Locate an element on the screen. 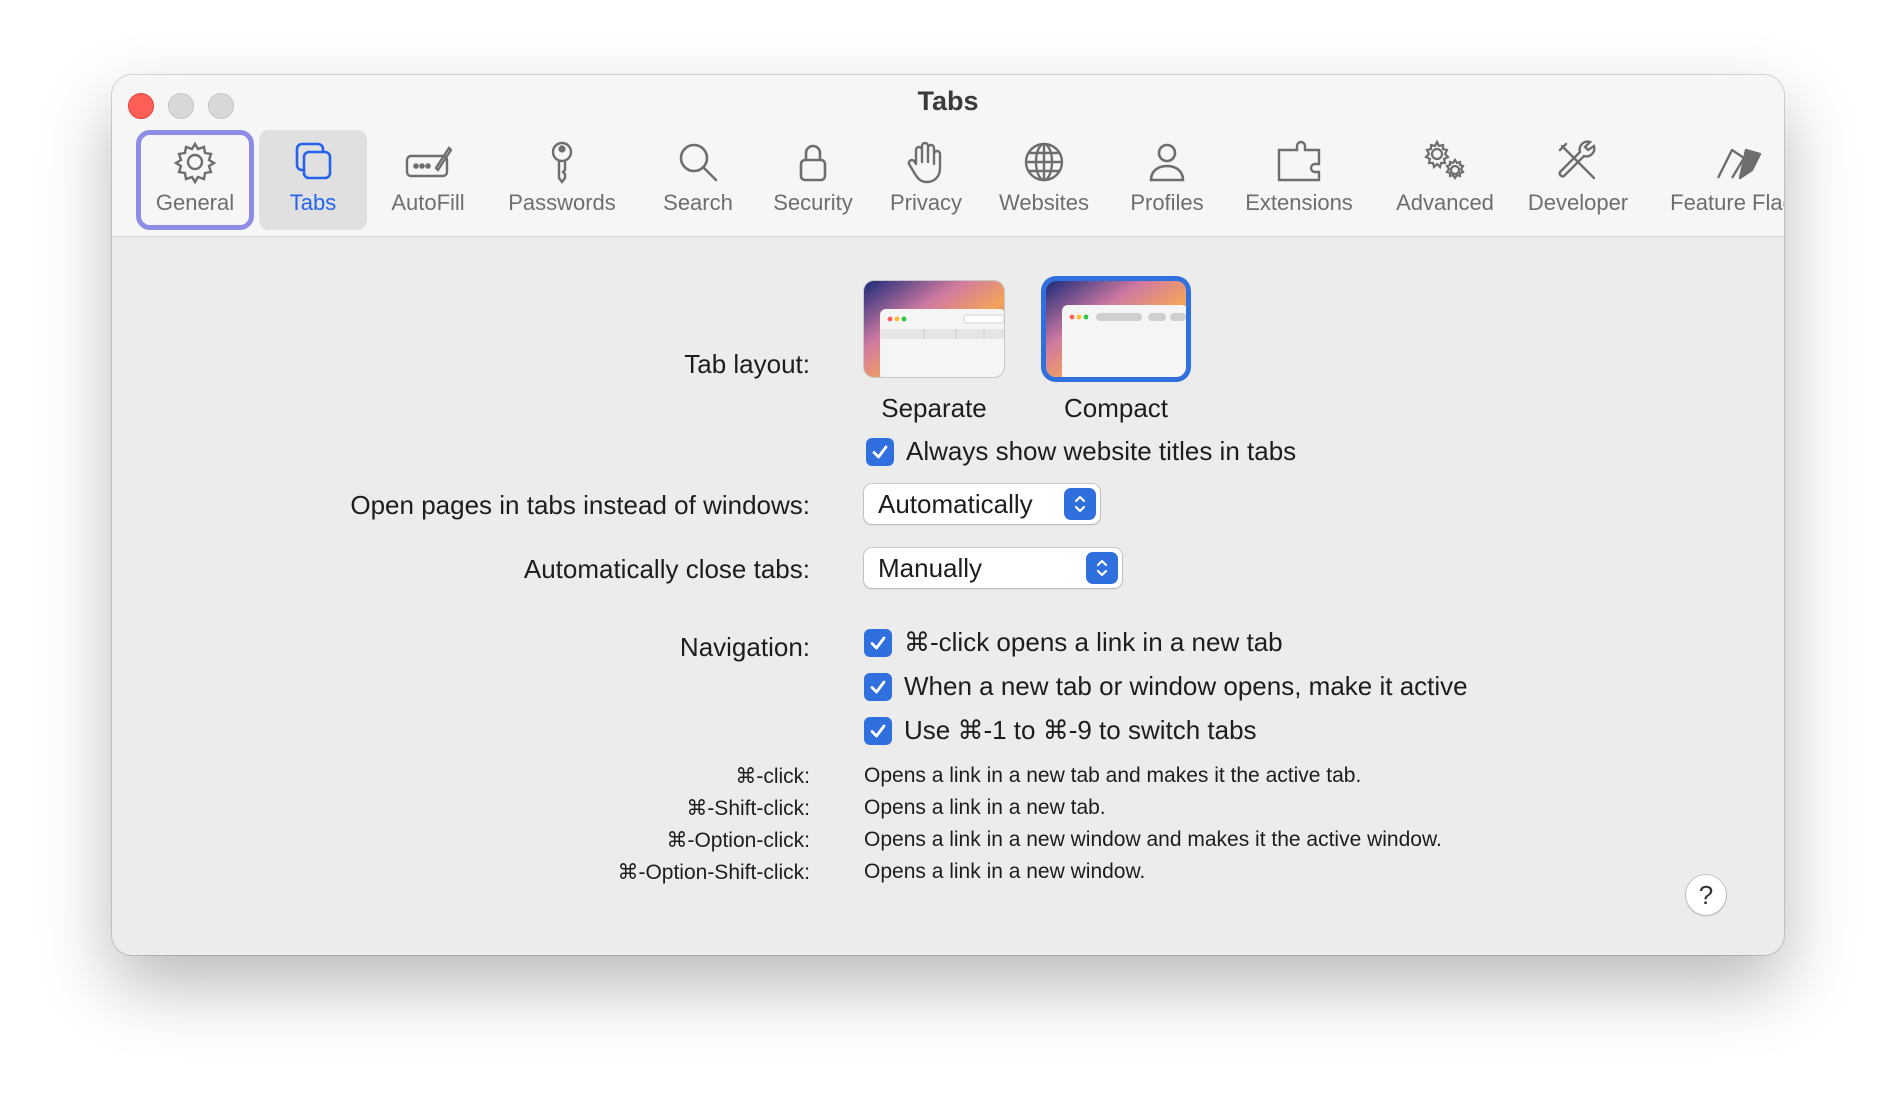  always-show-titles-row: Always show website titles in tabs is located at coordinates (1081, 451).